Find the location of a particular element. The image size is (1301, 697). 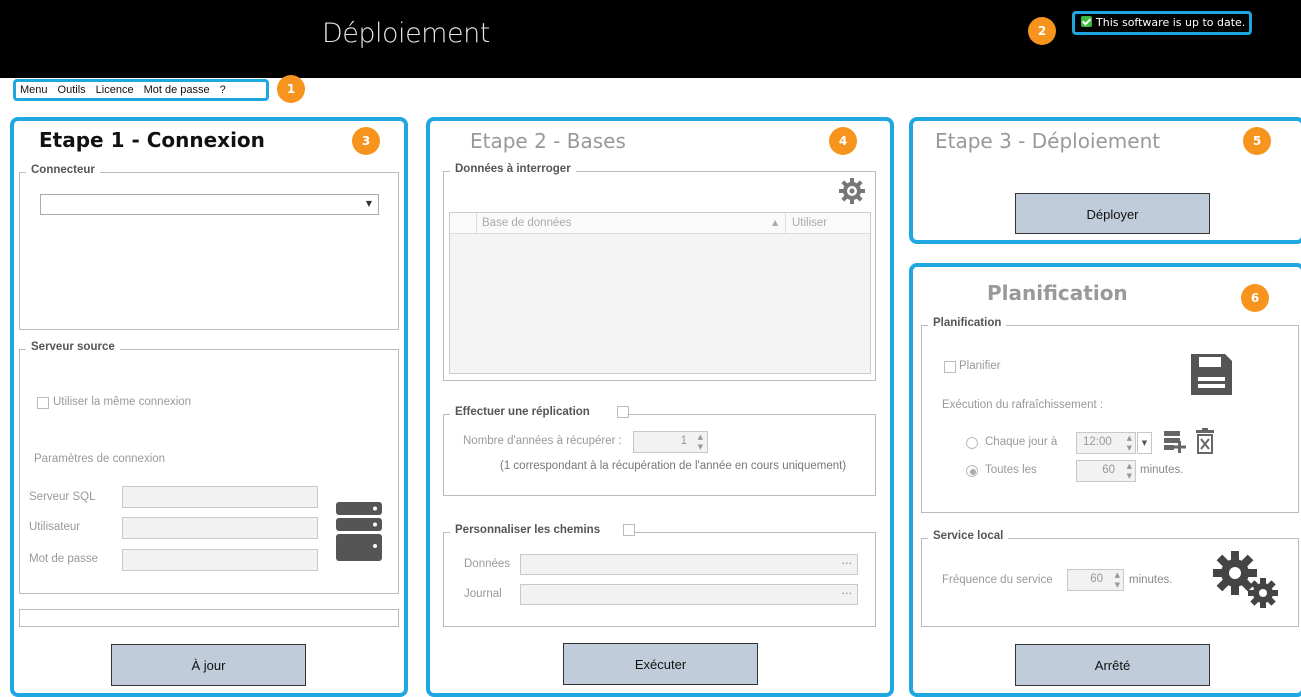

progress-bar is located at coordinates (209, 618).